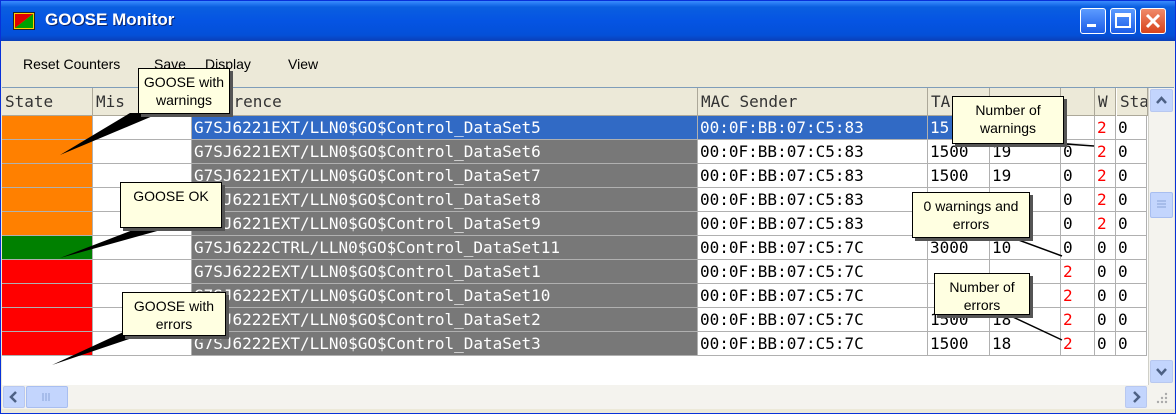  I want to click on callout-number-of-errors: Number of errors, so click(982, 294).